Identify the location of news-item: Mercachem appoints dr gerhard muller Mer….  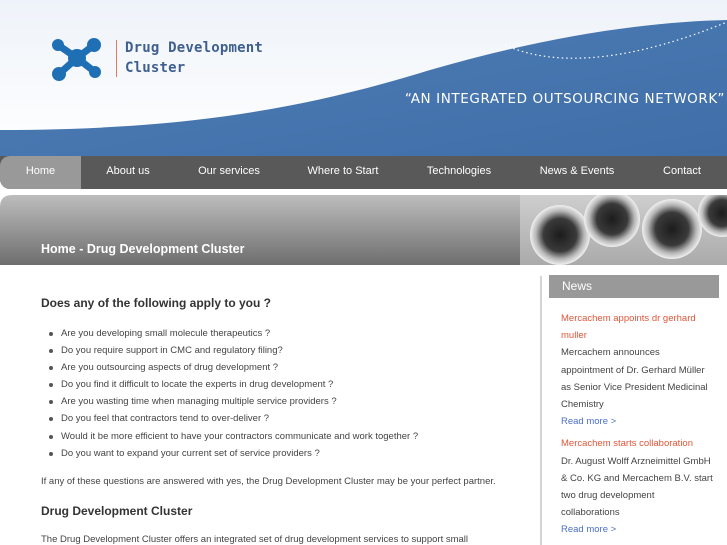
(641, 370).